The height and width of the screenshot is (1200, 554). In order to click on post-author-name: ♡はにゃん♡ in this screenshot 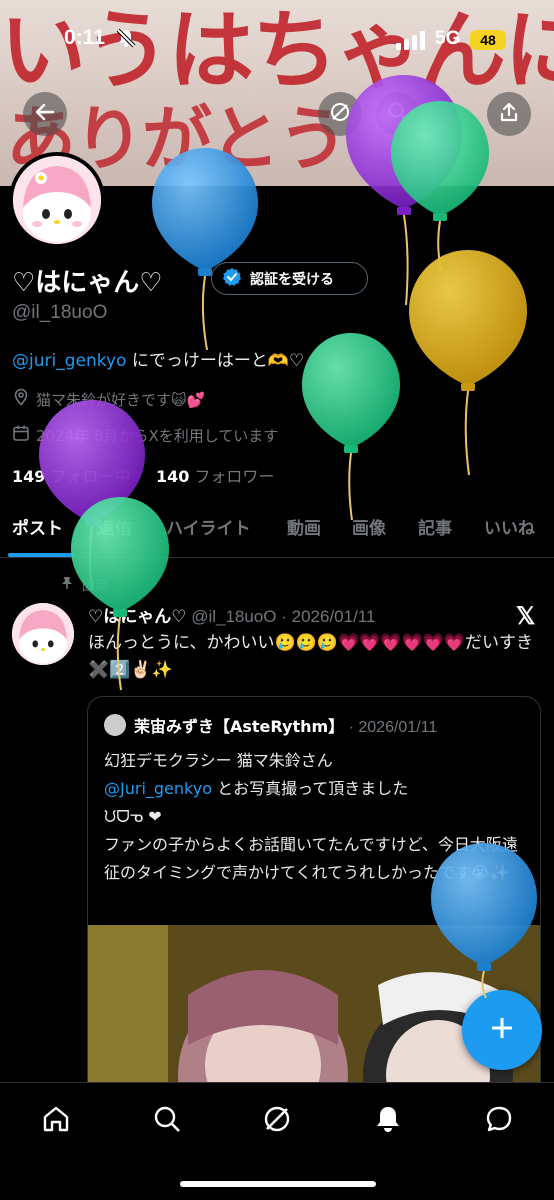, I will do `click(137, 617)`.